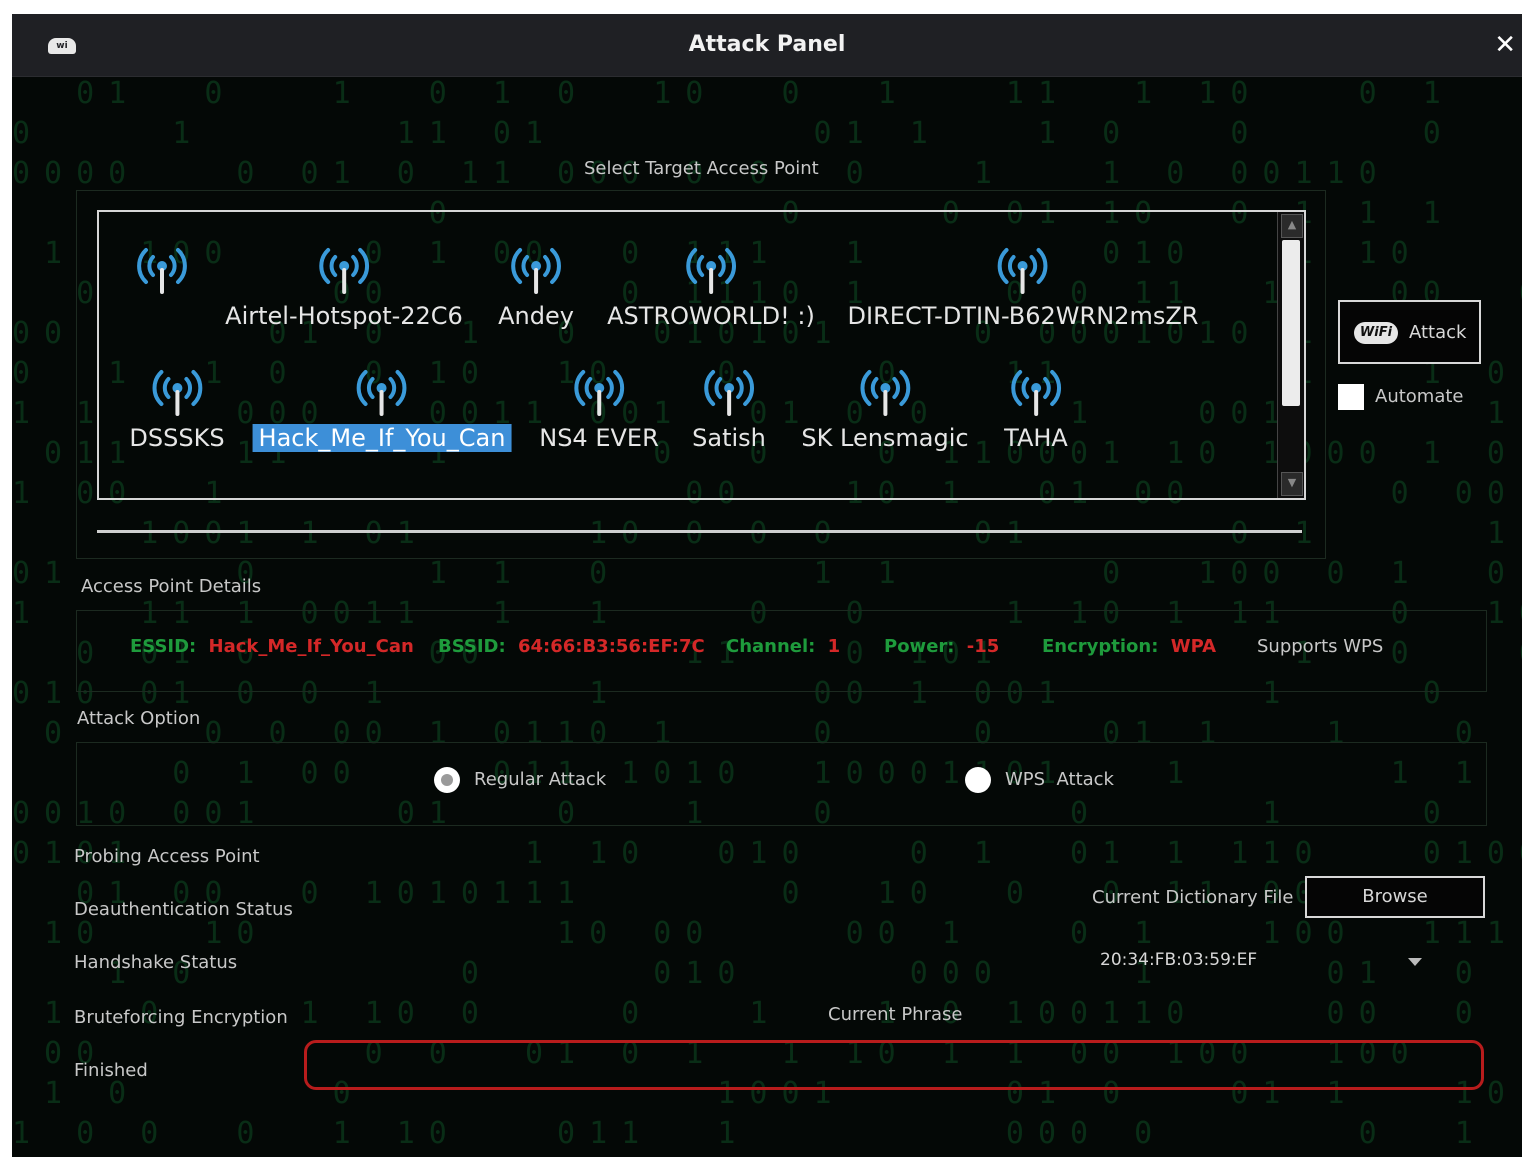  Describe the element at coordinates (177, 438) in the screenshot. I see `access-point-name: DSSSKS` at that location.